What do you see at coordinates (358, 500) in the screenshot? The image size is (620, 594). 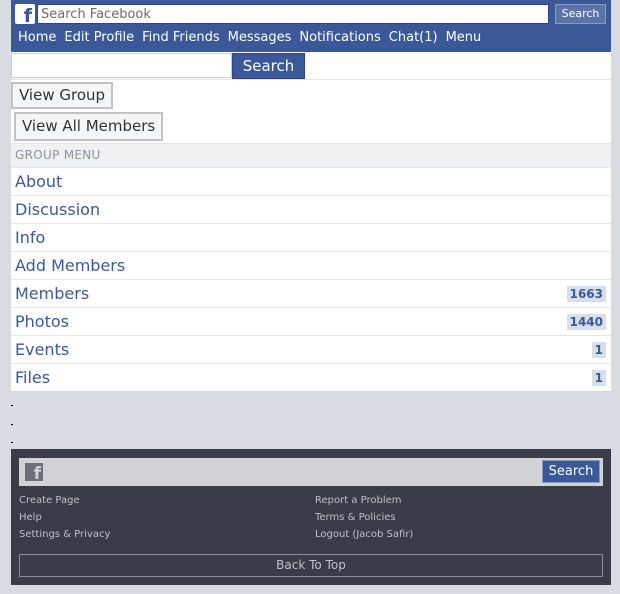 I see `footer-link-report-problem: Report a Problem` at bounding box center [358, 500].